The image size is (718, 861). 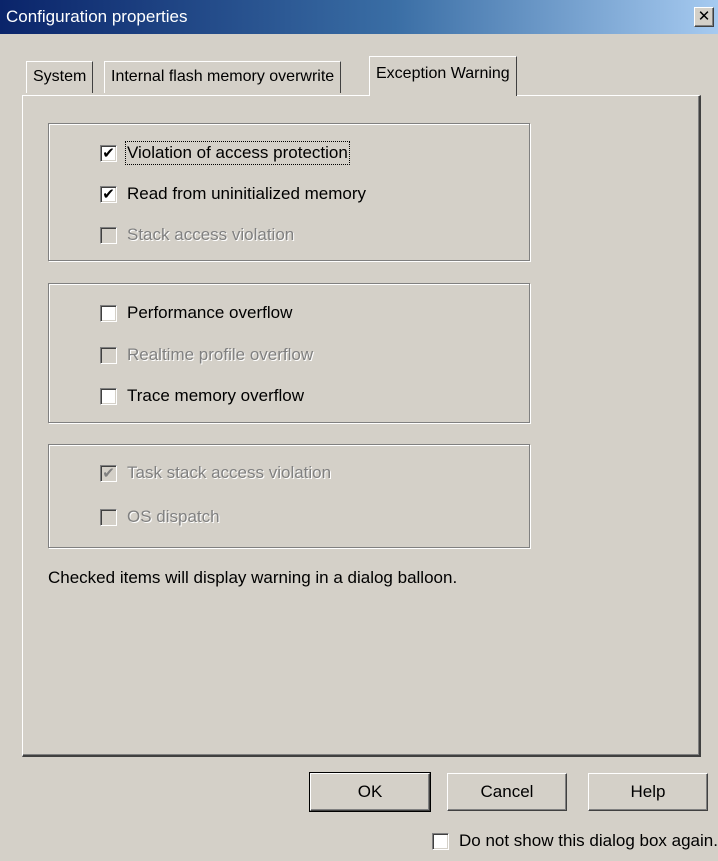 What do you see at coordinates (220, 354) in the screenshot?
I see `checkbox-label: Realtime profile overflow` at bounding box center [220, 354].